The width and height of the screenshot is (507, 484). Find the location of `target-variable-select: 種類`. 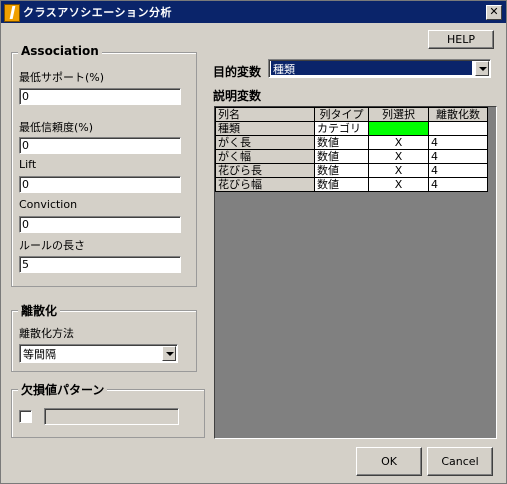

target-variable-select: 種類 is located at coordinates (379, 68).